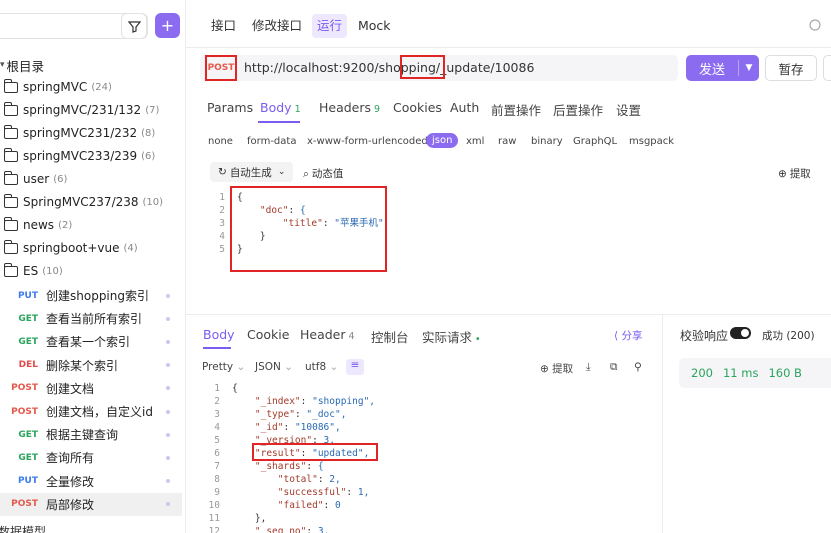 This screenshot has height=533, width=831. What do you see at coordinates (91, 388) in the screenshot?
I see `api-item: POST 创建文档` at bounding box center [91, 388].